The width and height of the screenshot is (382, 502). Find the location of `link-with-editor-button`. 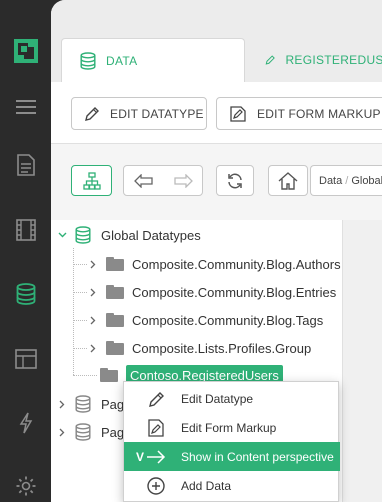

link-with-editor-button is located at coordinates (91, 180).